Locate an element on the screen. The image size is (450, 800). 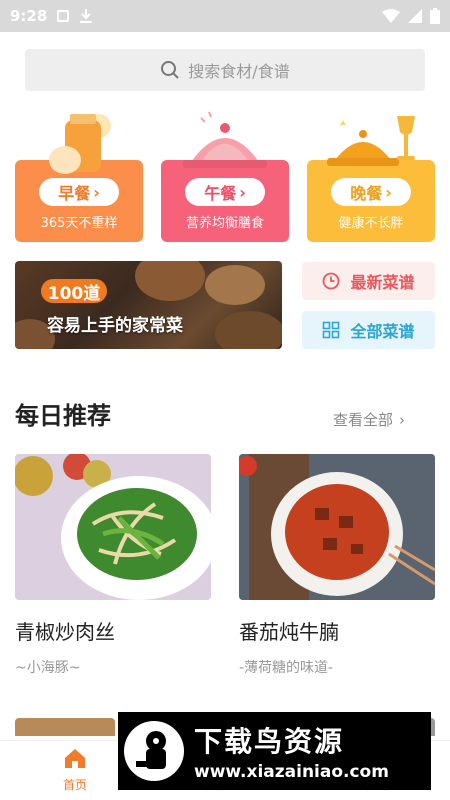
breakfast-button: 早餐 › is located at coordinates (79, 192).